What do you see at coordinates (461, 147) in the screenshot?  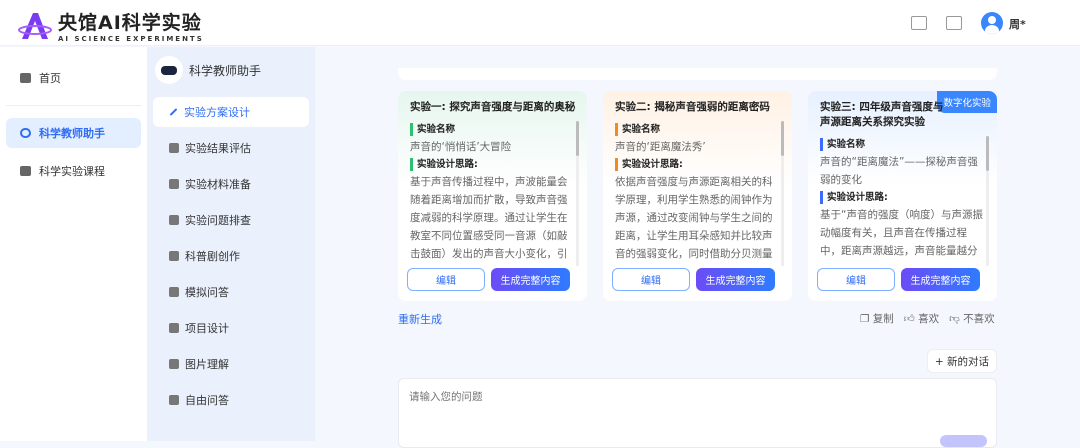 I see `experiment-name: 声音的‘悄悄话’大冒险` at bounding box center [461, 147].